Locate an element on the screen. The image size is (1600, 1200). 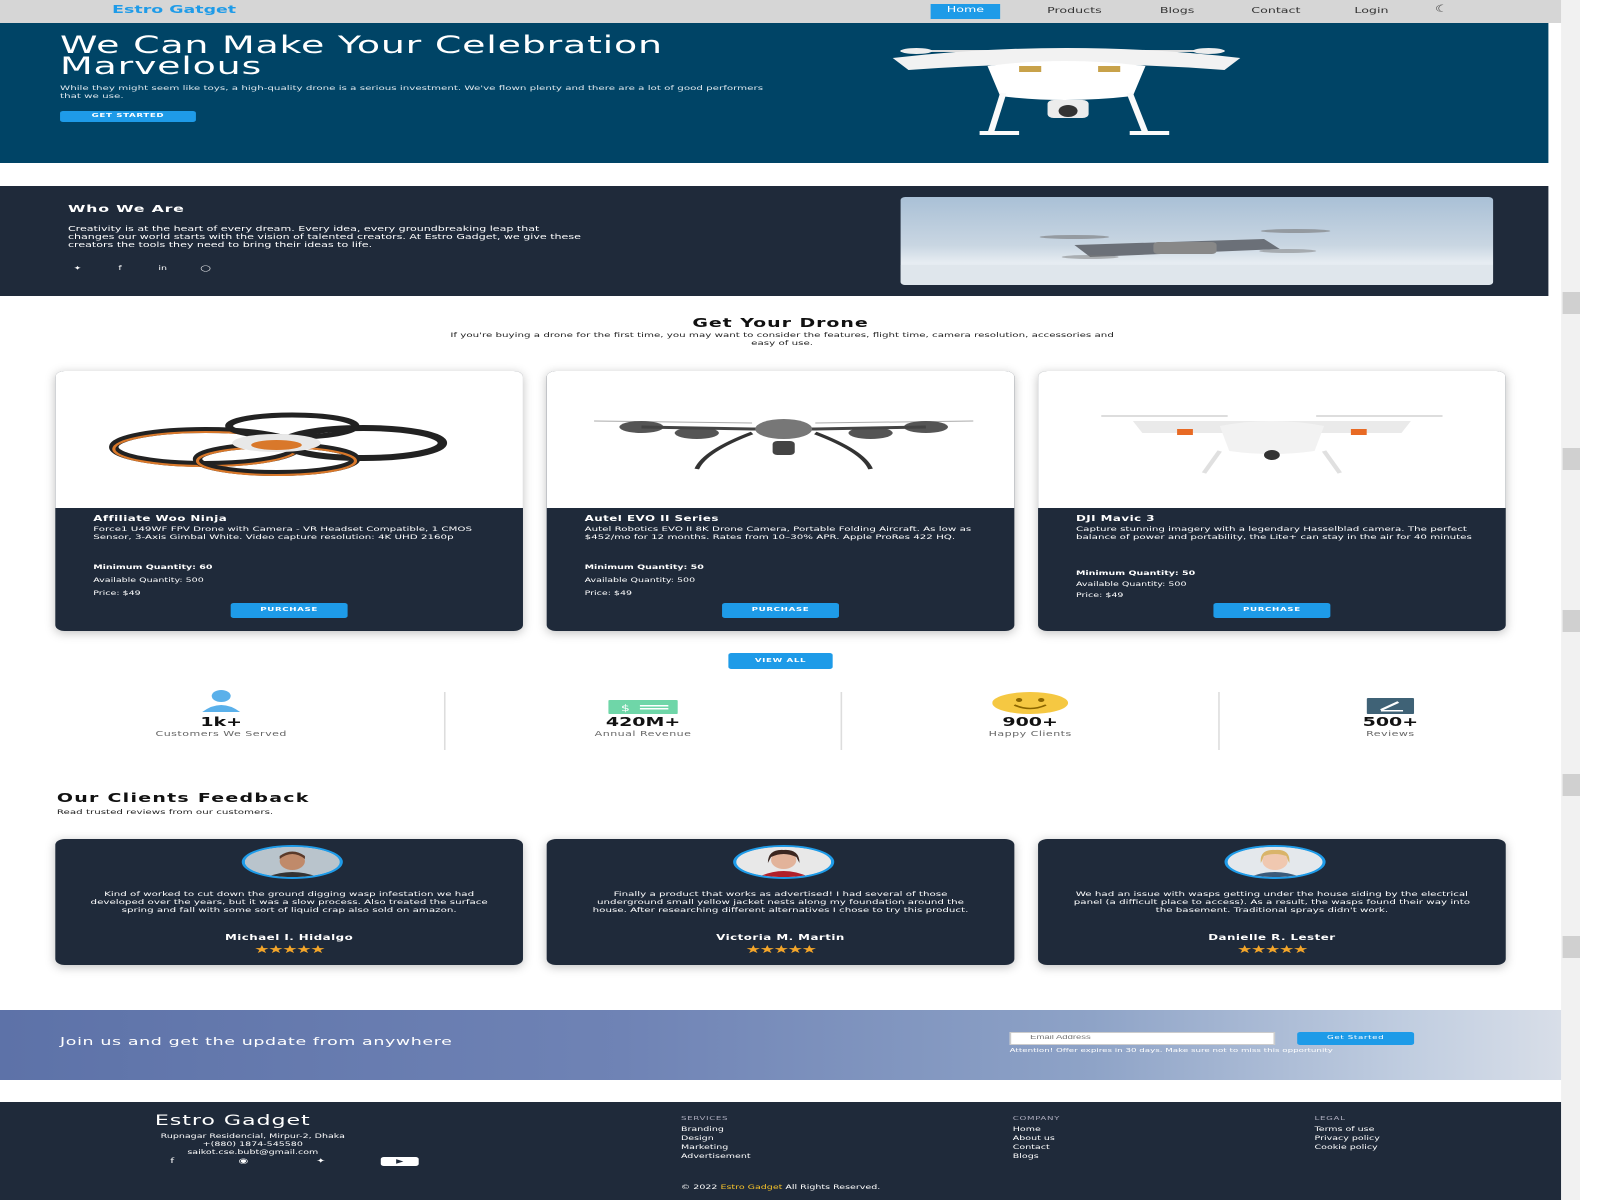
footer-link: Contact is located at coordinates (1031, 1147).